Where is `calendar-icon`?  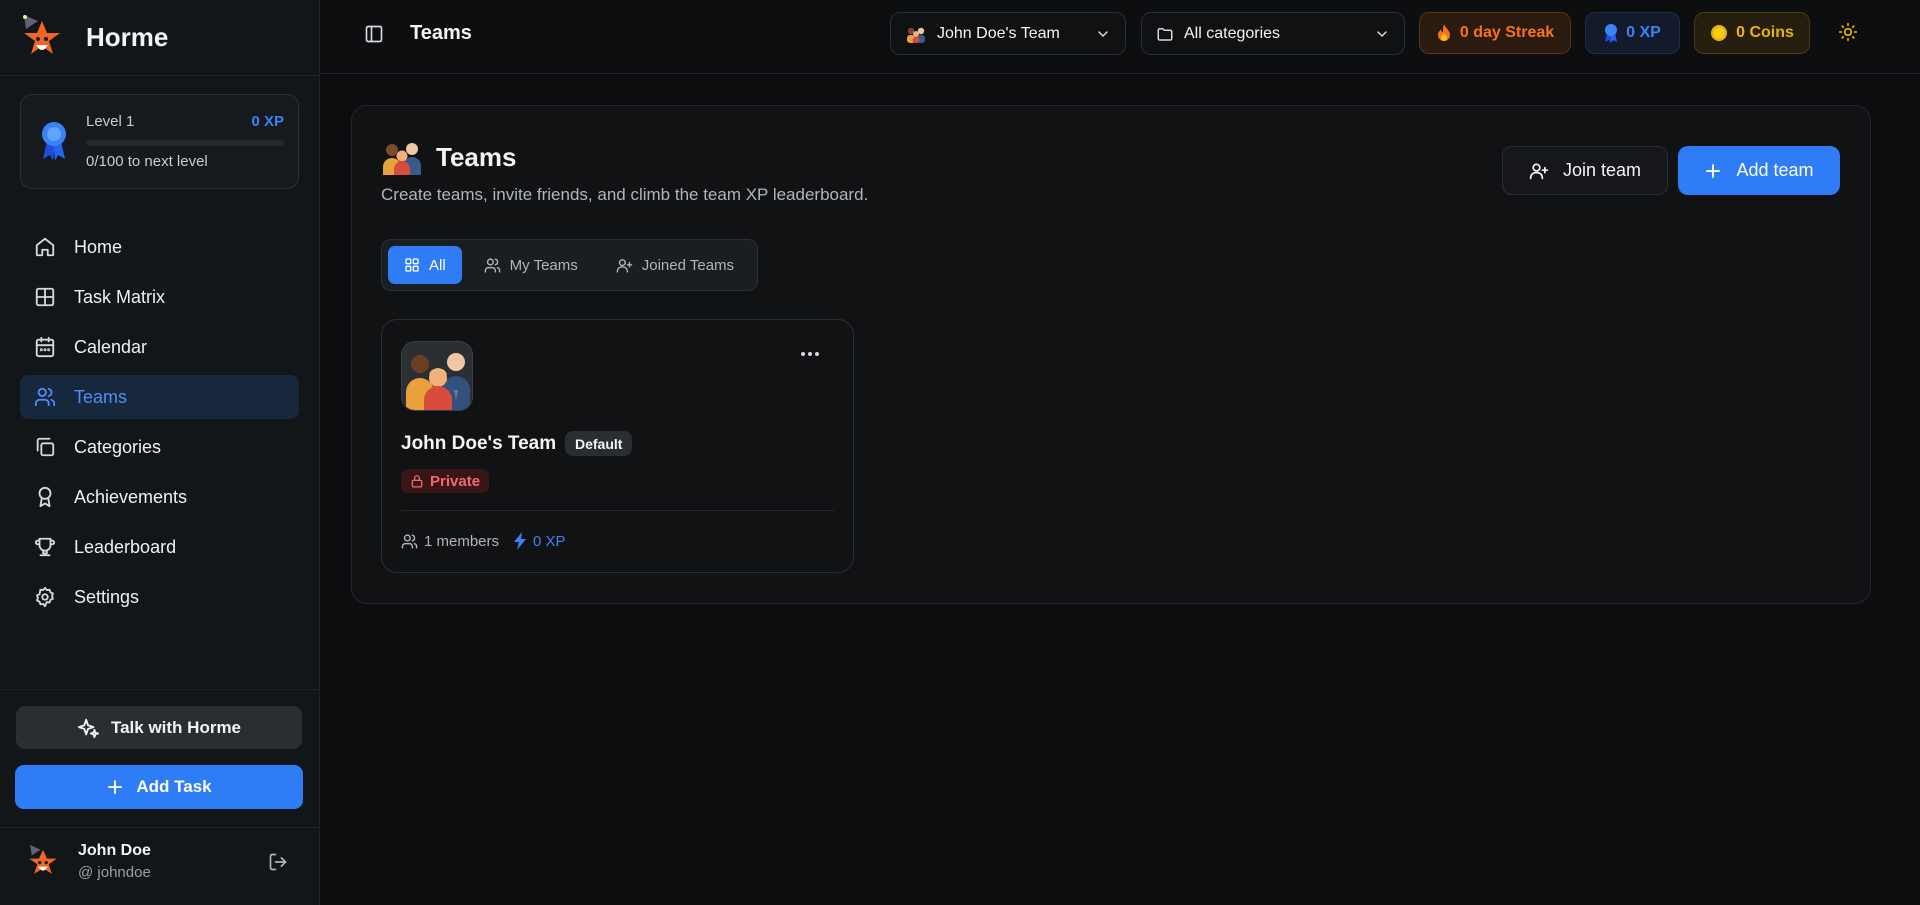 calendar-icon is located at coordinates (45, 347).